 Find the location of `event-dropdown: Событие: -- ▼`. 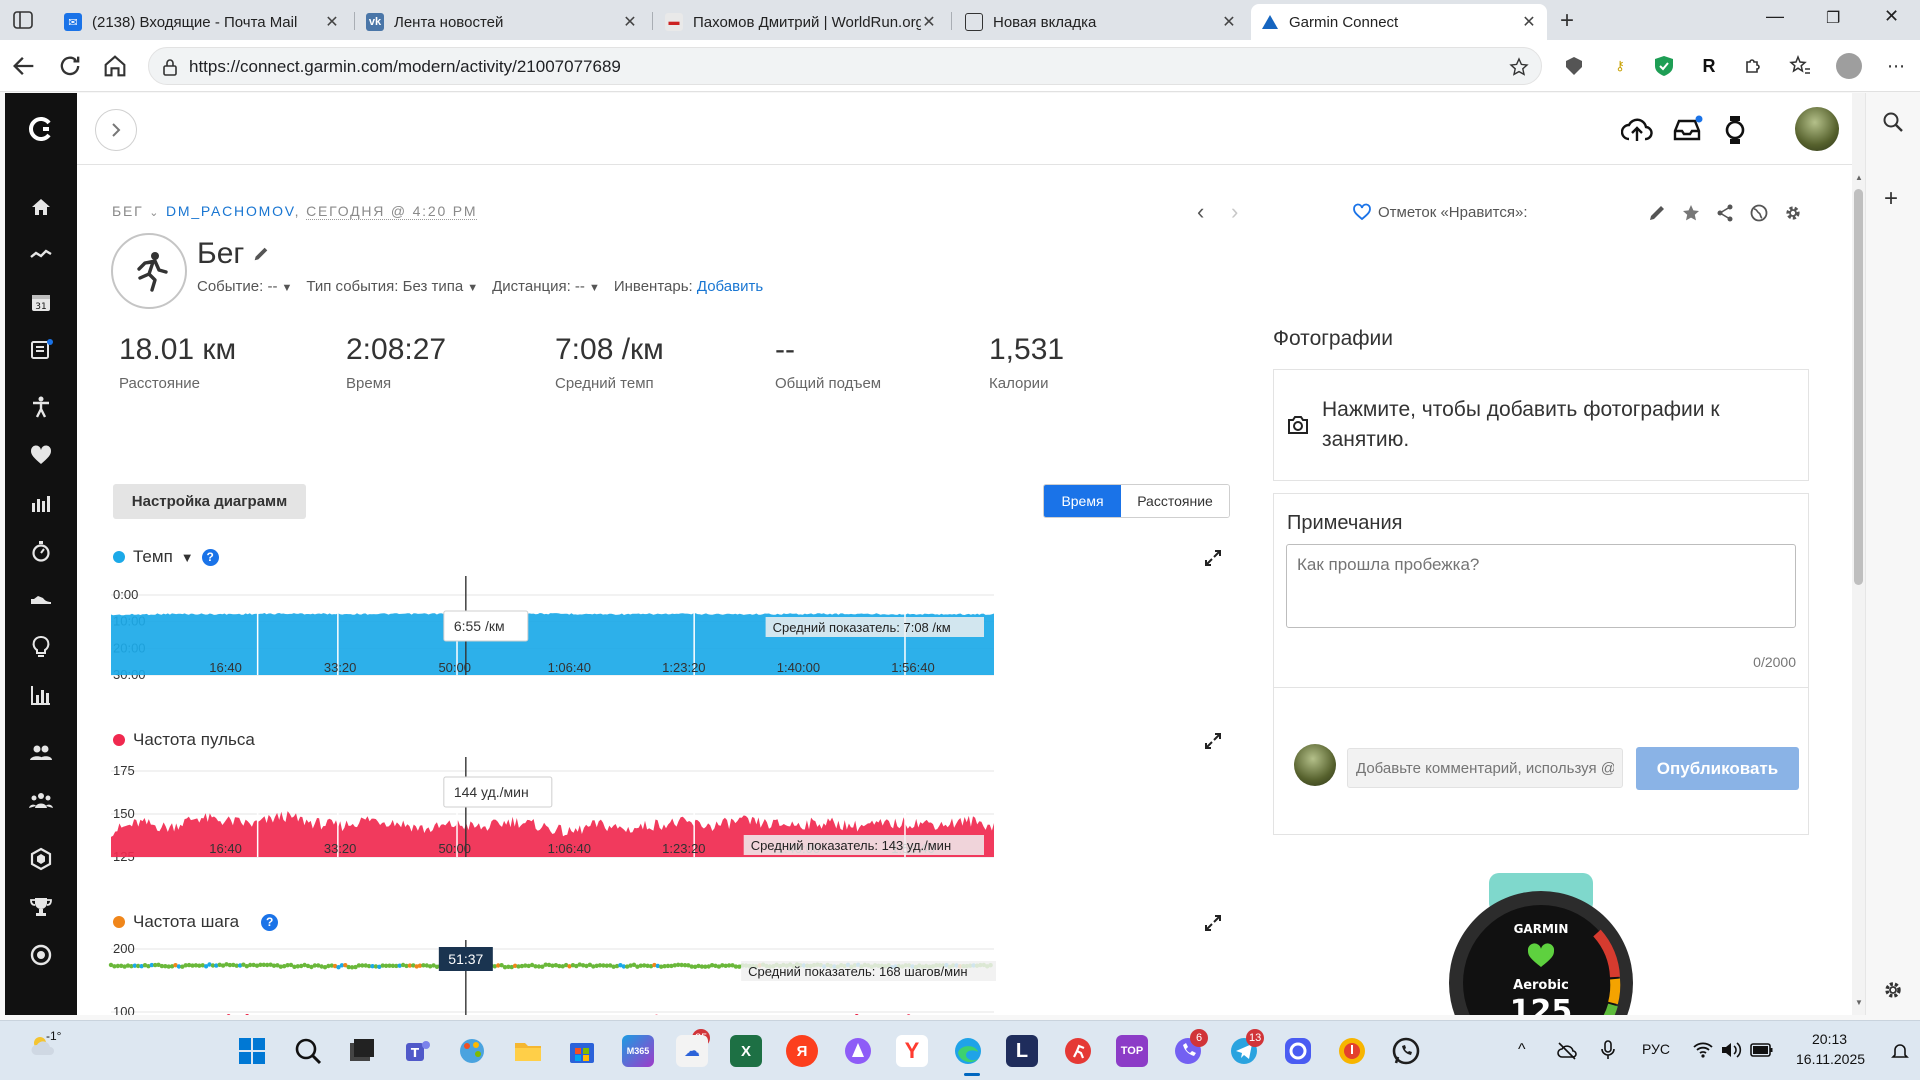

event-dropdown: Событие: -- ▼ is located at coordinates (244, 286).